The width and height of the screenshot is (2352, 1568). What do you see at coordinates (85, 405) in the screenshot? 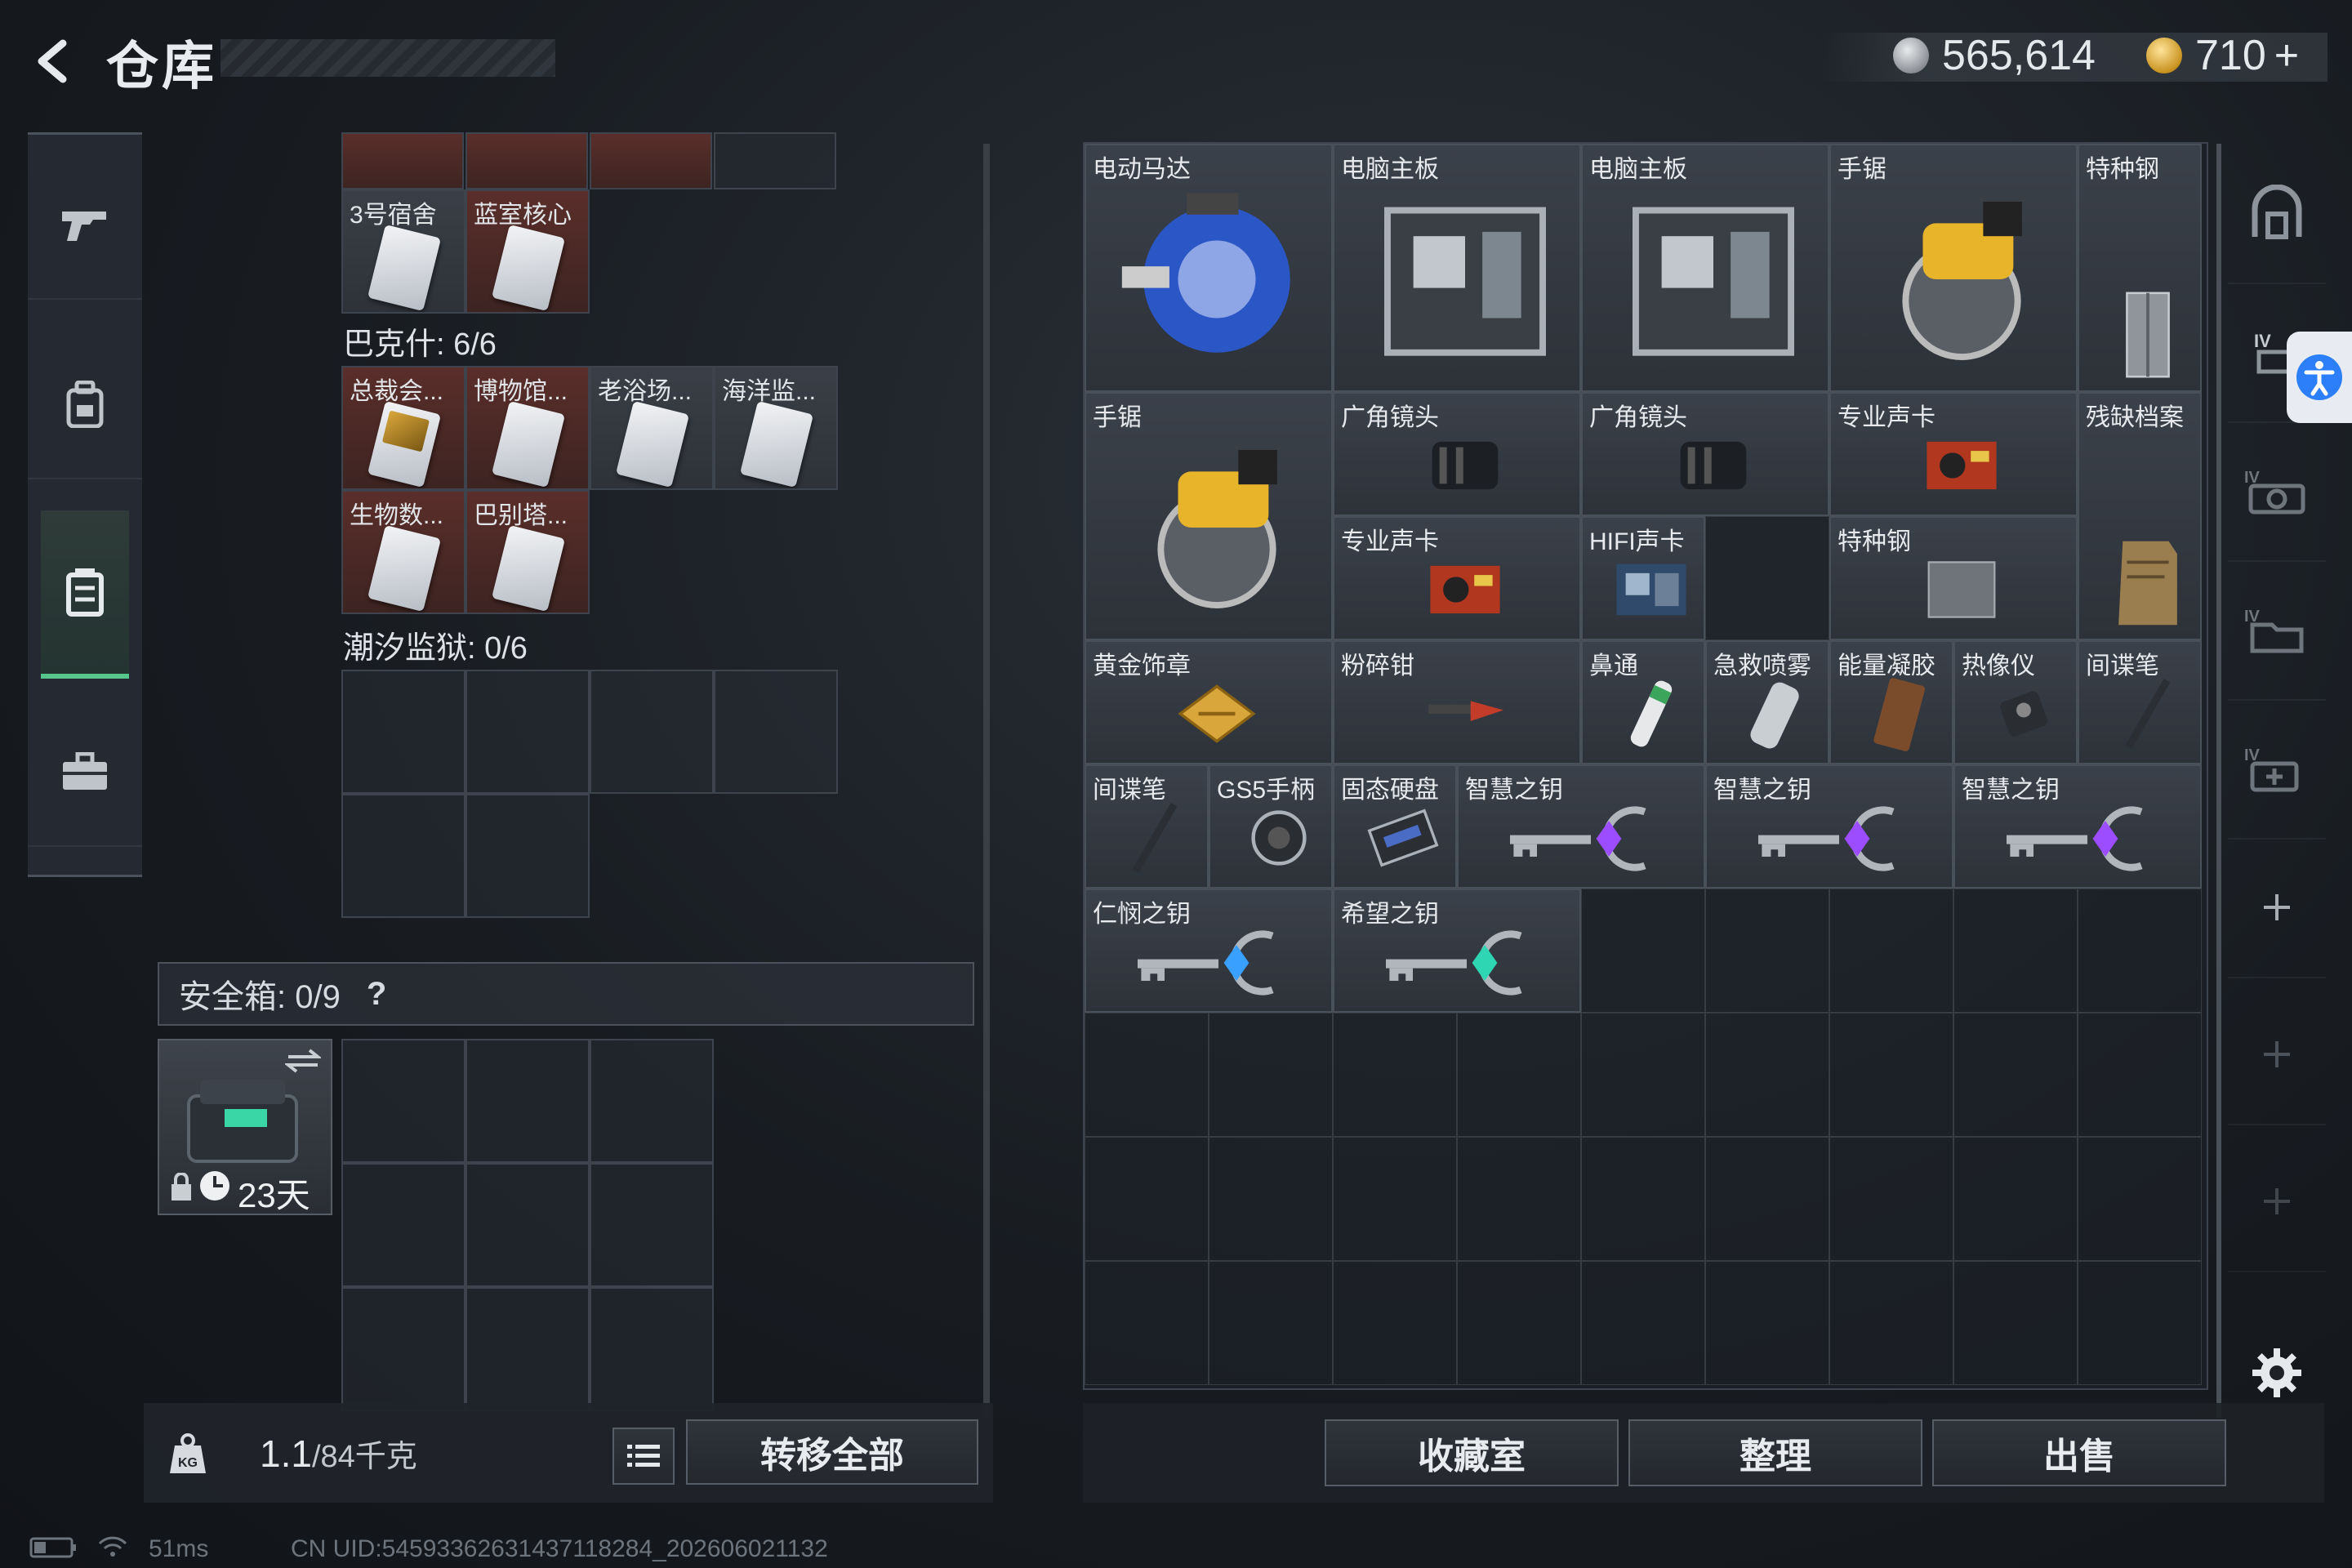
I see `nav-backpack` at bounding box center [85, 405].